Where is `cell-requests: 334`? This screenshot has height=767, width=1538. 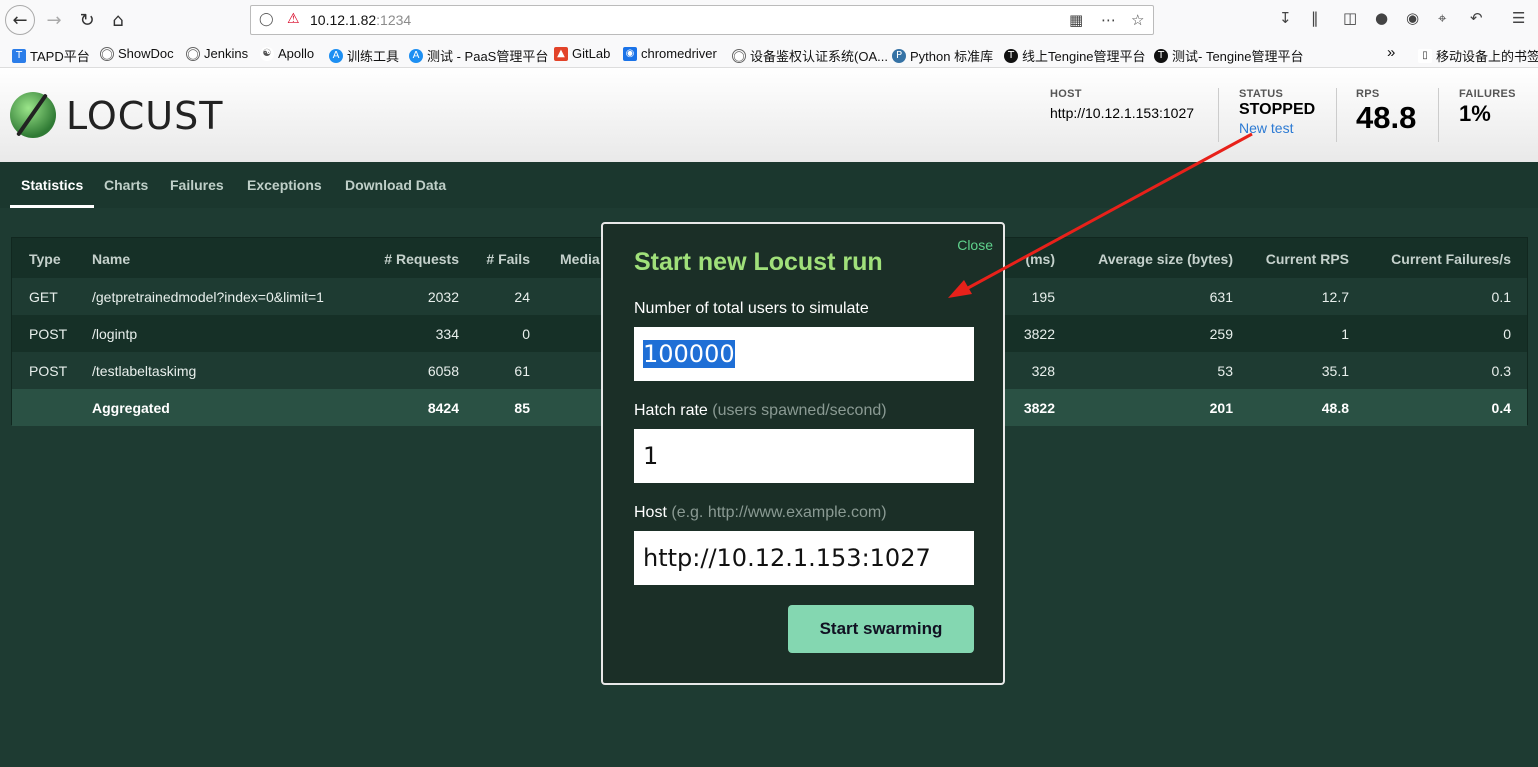
cell-requests: 334 is located at coordinates (447, 334).